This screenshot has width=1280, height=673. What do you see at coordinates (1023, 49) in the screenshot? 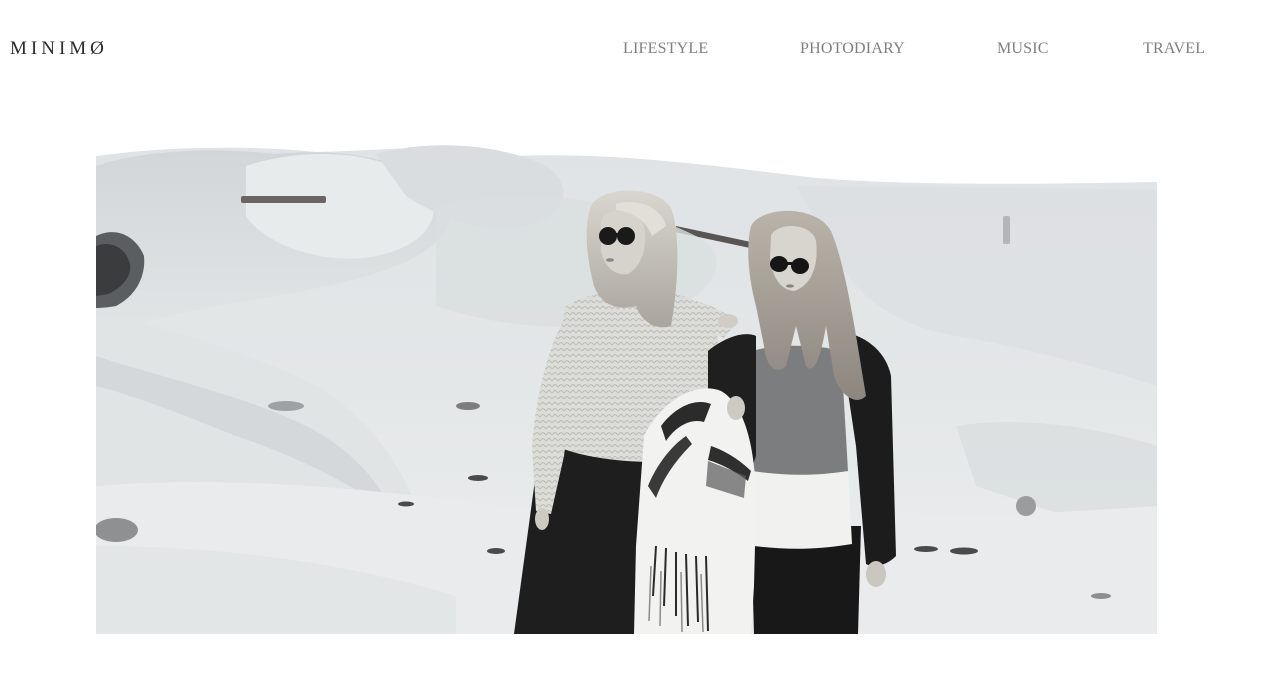
I see `nav-item-music: MUSIC` at bounding box center [1023, 49].